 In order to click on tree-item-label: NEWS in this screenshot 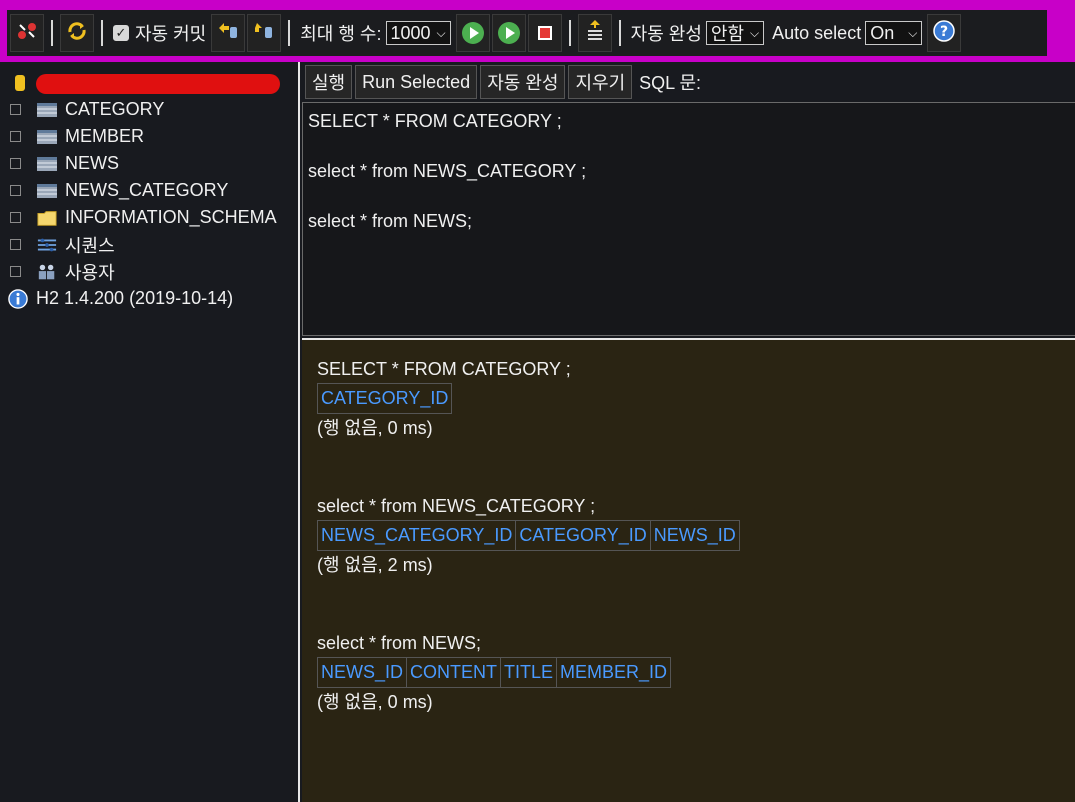, I will do `click(92, 163)`.